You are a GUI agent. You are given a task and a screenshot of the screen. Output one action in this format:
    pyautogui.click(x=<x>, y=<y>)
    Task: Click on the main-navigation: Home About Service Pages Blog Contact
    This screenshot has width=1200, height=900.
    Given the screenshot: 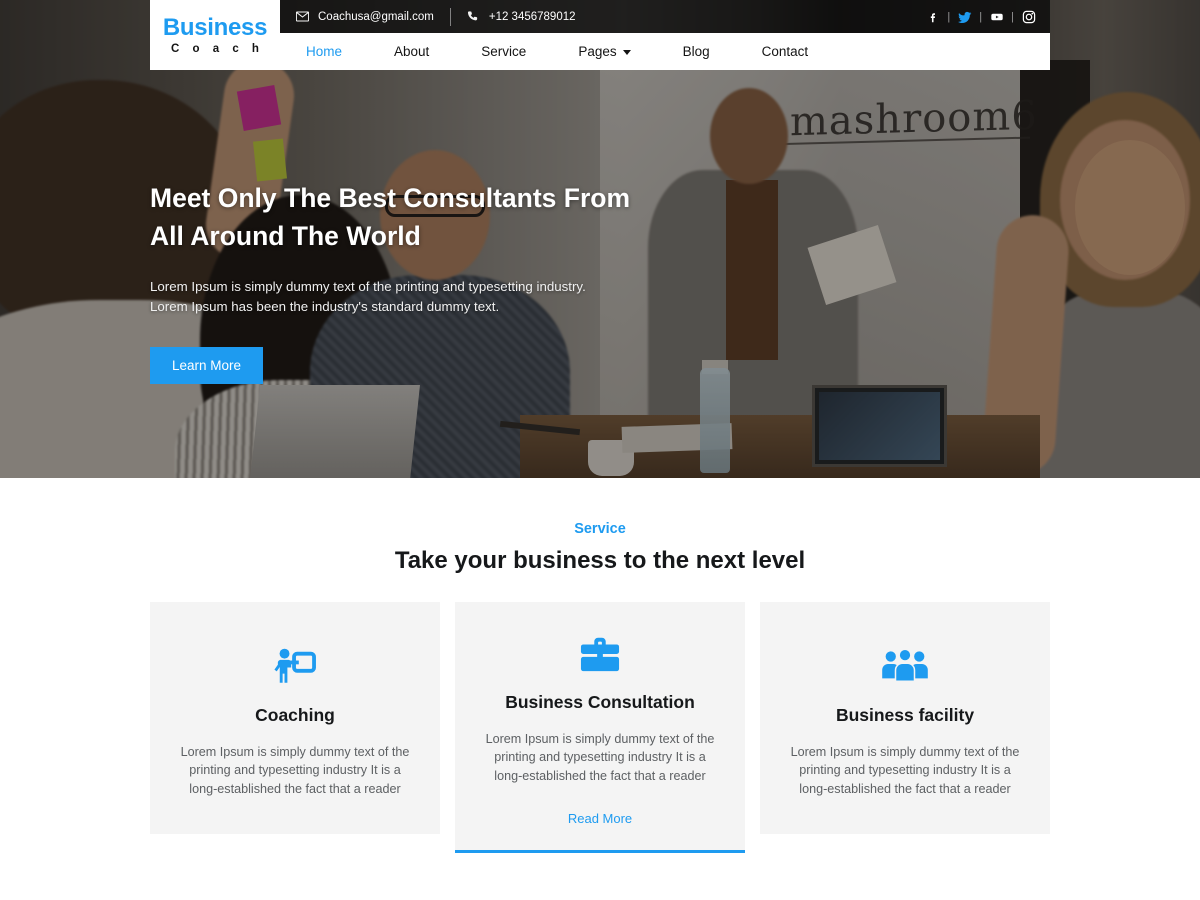 What is the action you would take?
    pyautogui.click(x=665, y=51)
    